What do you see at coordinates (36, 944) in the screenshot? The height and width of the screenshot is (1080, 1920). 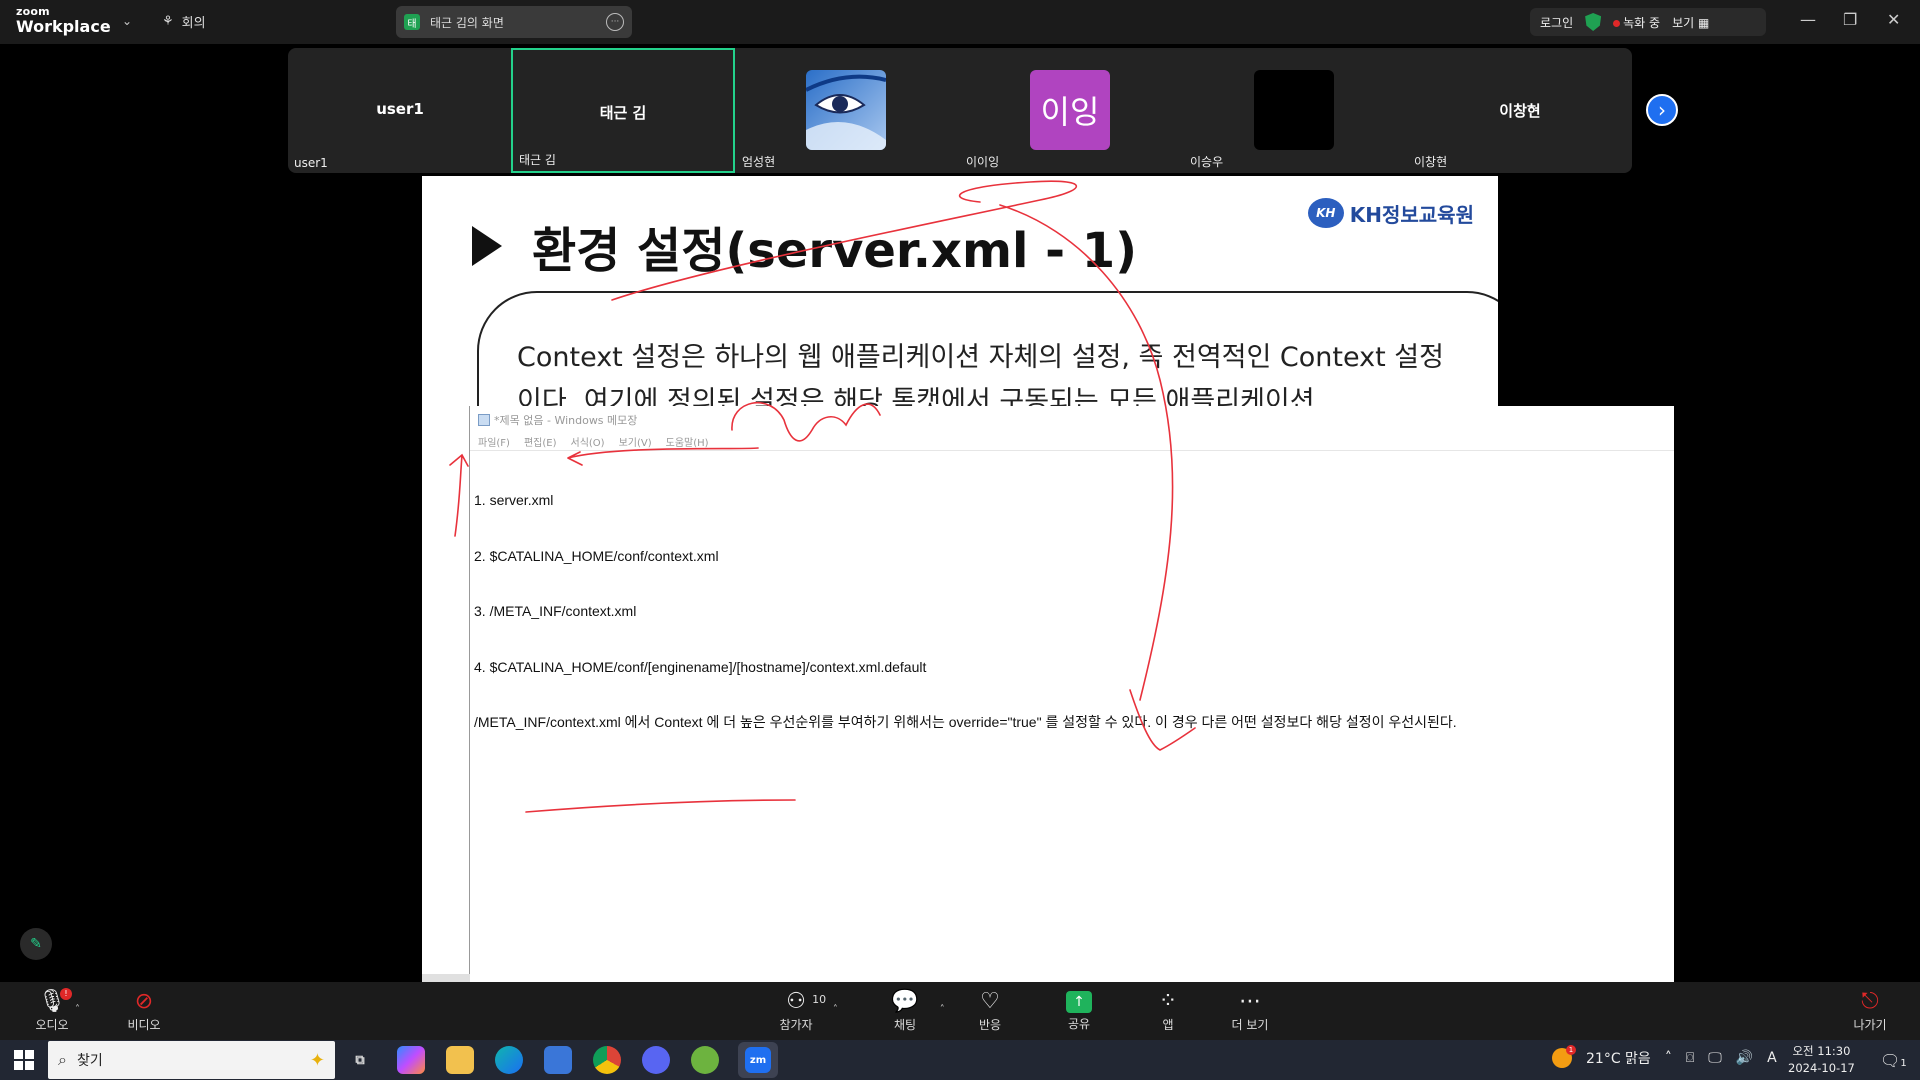 I see `annotate-pencil-button: ✎` at bounding box center [36, 944].